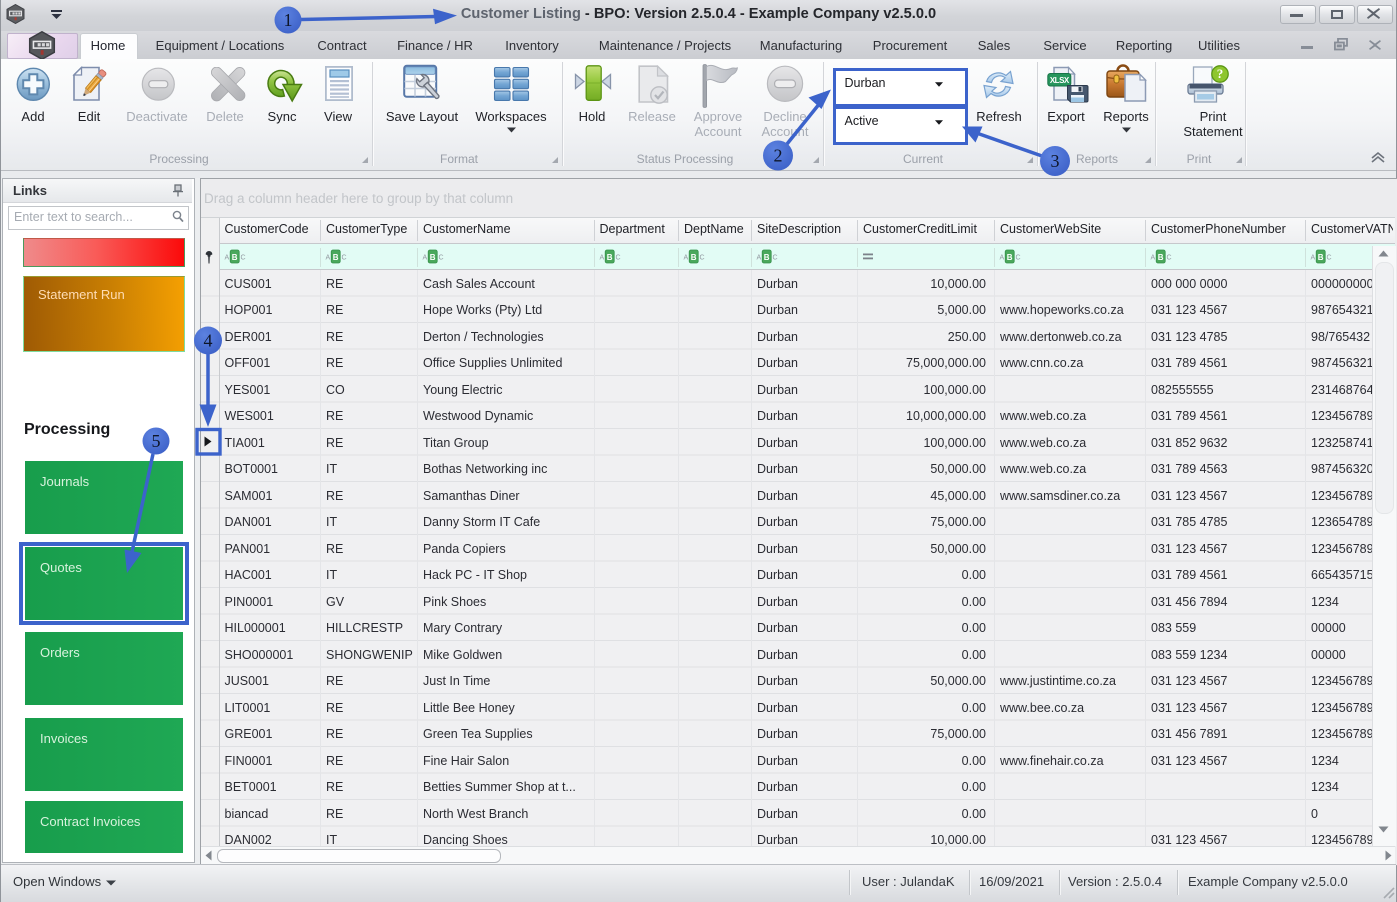  I want to click on svg-text: 4, so click(208, 341).